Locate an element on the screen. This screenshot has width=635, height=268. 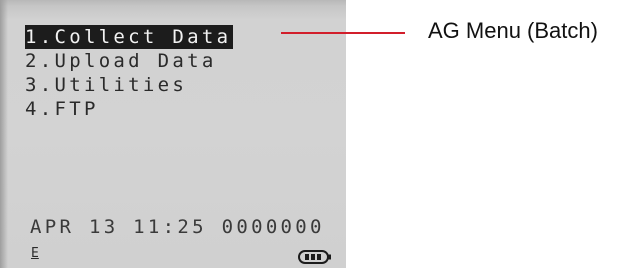
menu-item-utilities: 3.Utilities is located at coordinates (129, 85).